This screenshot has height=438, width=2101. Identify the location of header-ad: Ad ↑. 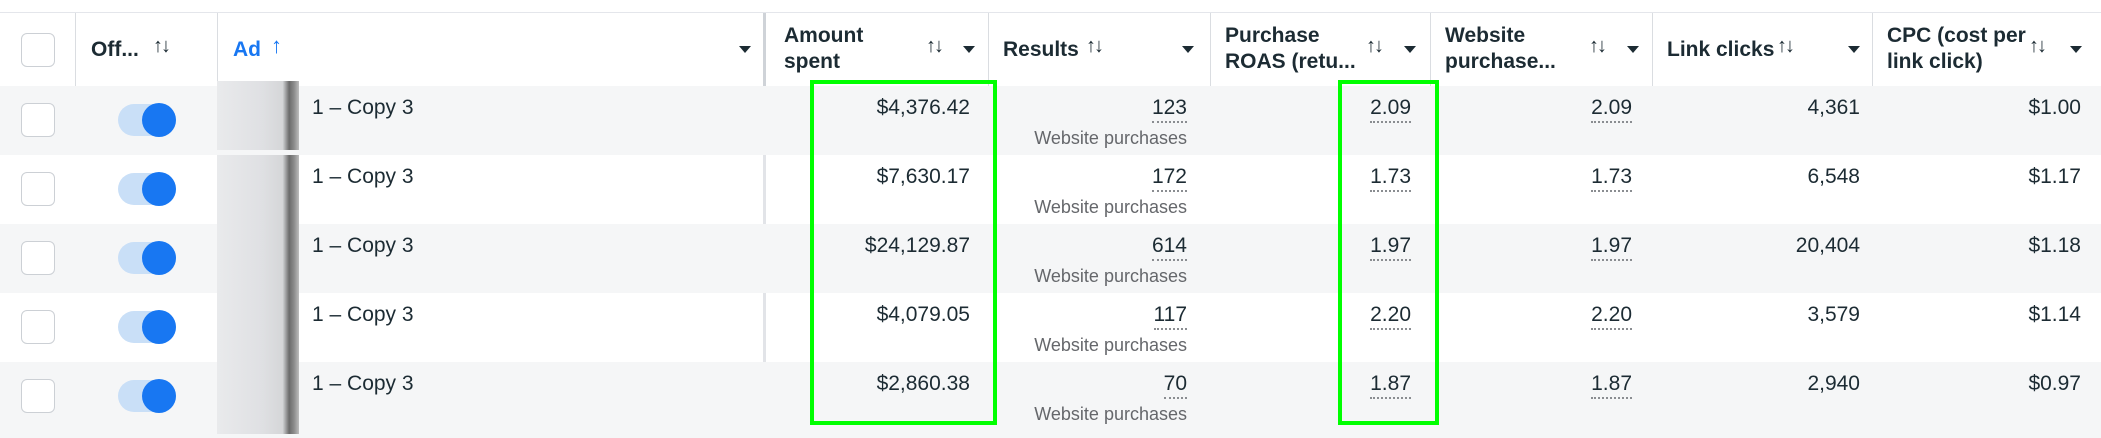
(490, 50).